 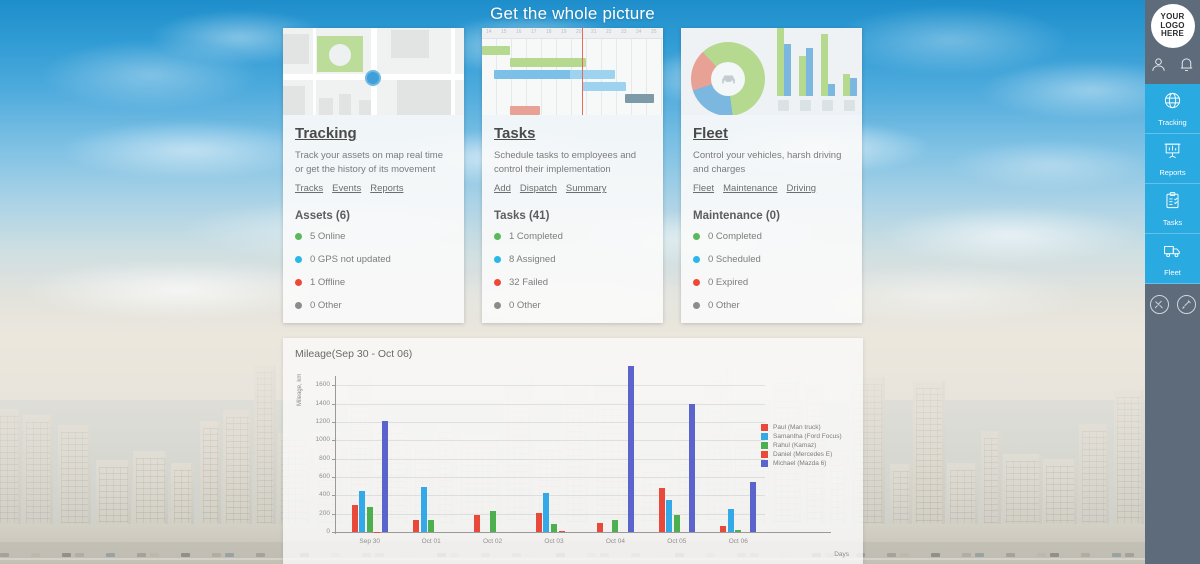 I want to click on card-title: Tracking, so click(x=373, y=133).